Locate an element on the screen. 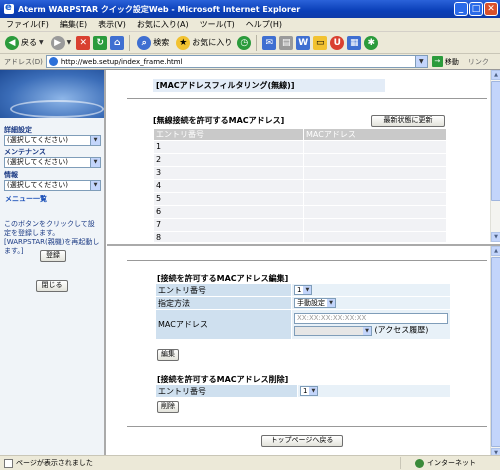 This screenshot has width=500, height=470. forward-arrow-icon: ▶ is located at coordinates (57, 42).